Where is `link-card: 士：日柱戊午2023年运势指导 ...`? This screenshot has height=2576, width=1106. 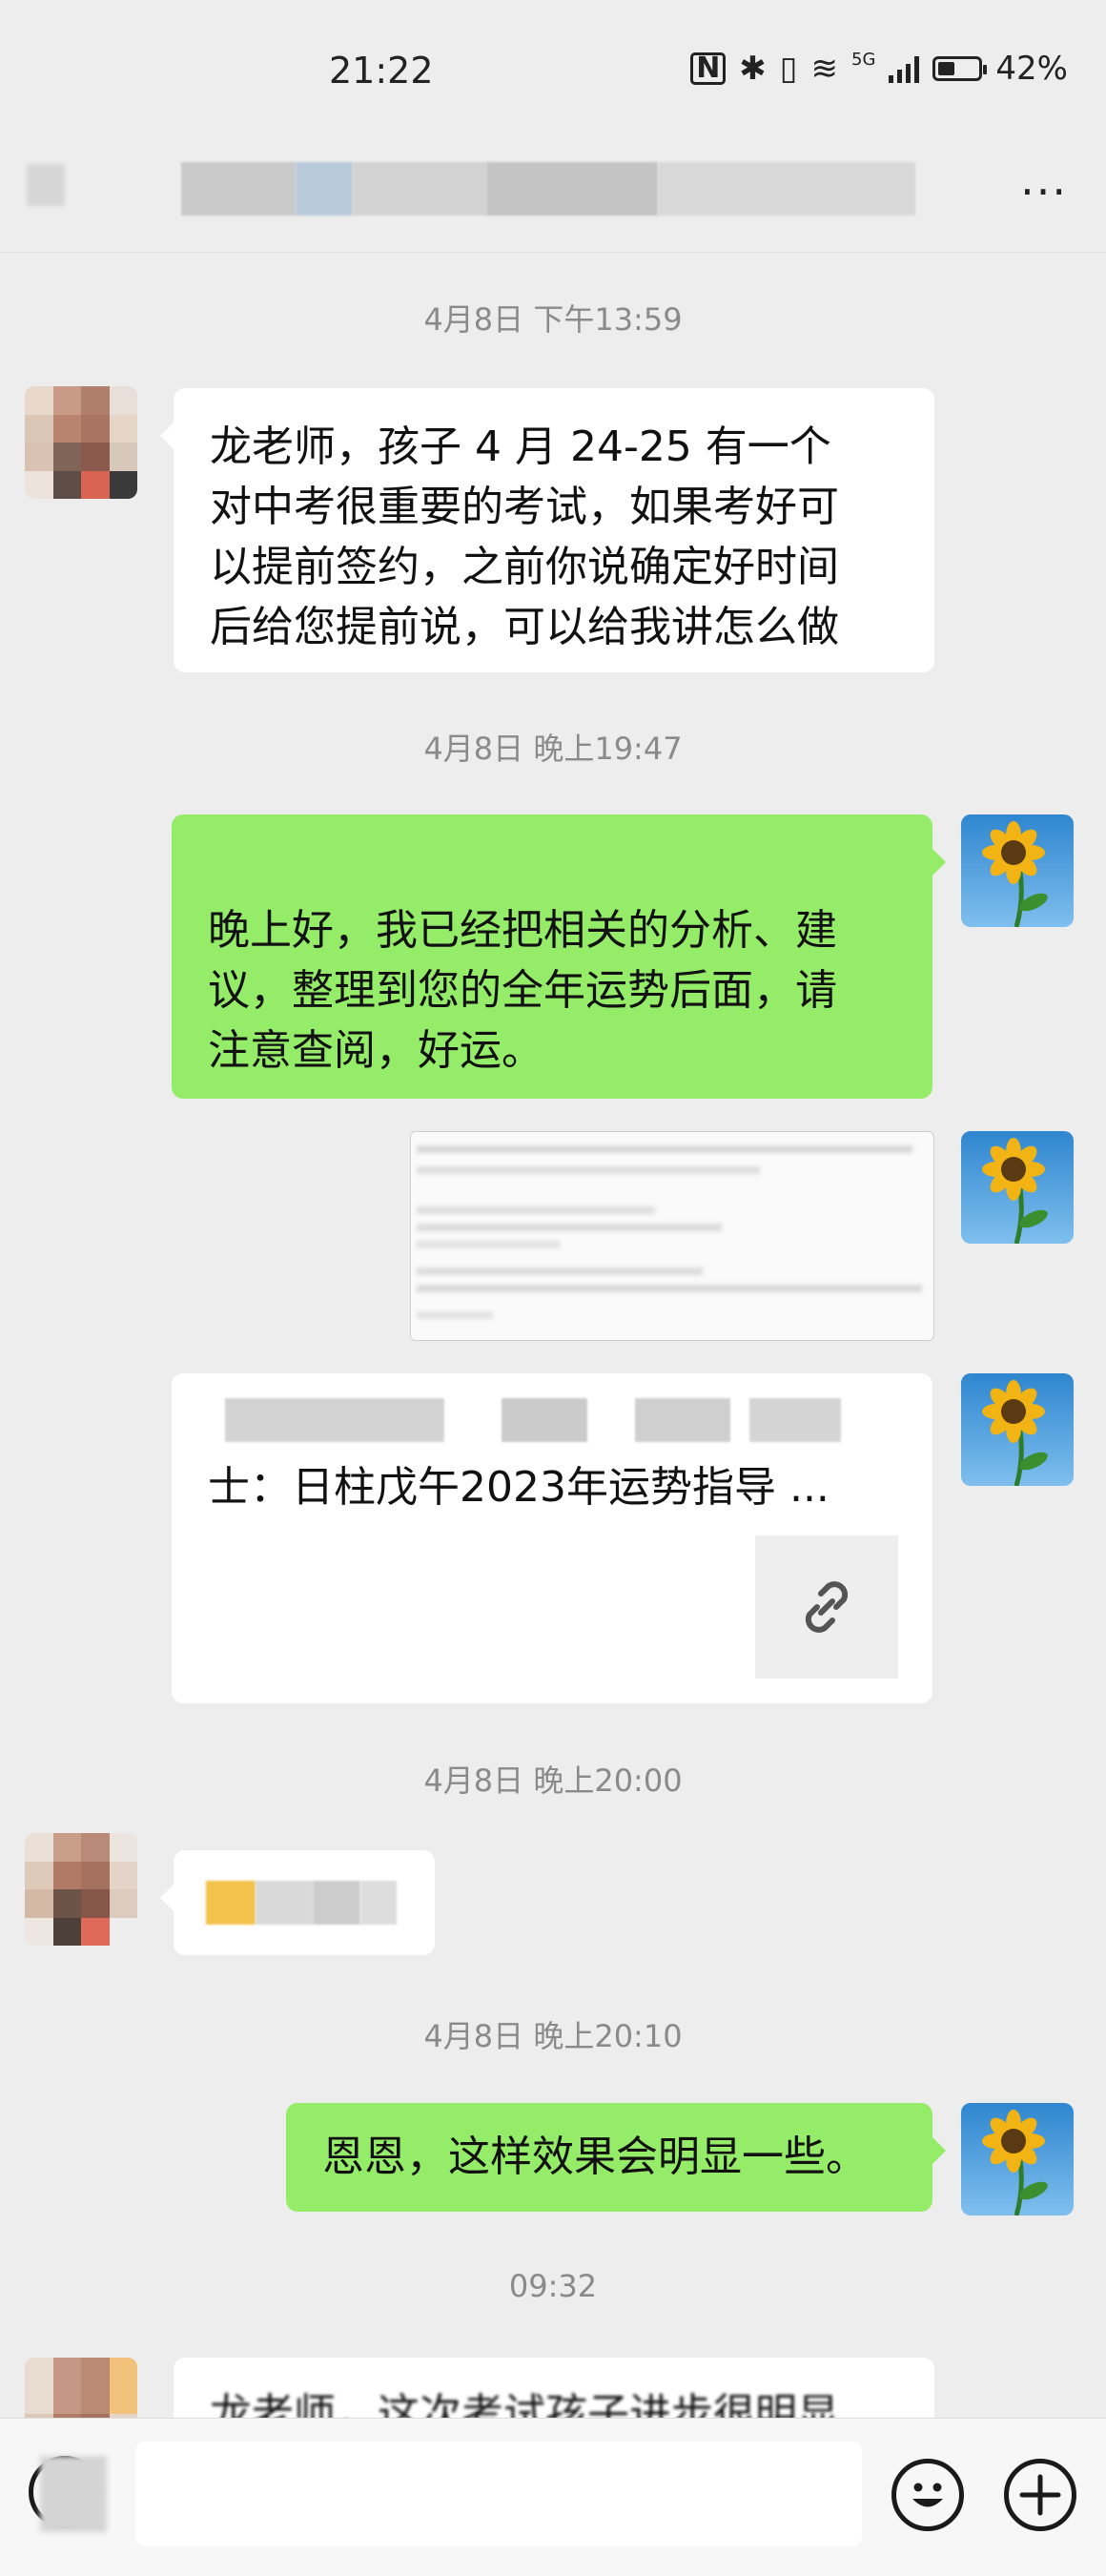
link-card: 士：日柱戊午2023年运势指导 ... is located at coordinates (552, 1538).